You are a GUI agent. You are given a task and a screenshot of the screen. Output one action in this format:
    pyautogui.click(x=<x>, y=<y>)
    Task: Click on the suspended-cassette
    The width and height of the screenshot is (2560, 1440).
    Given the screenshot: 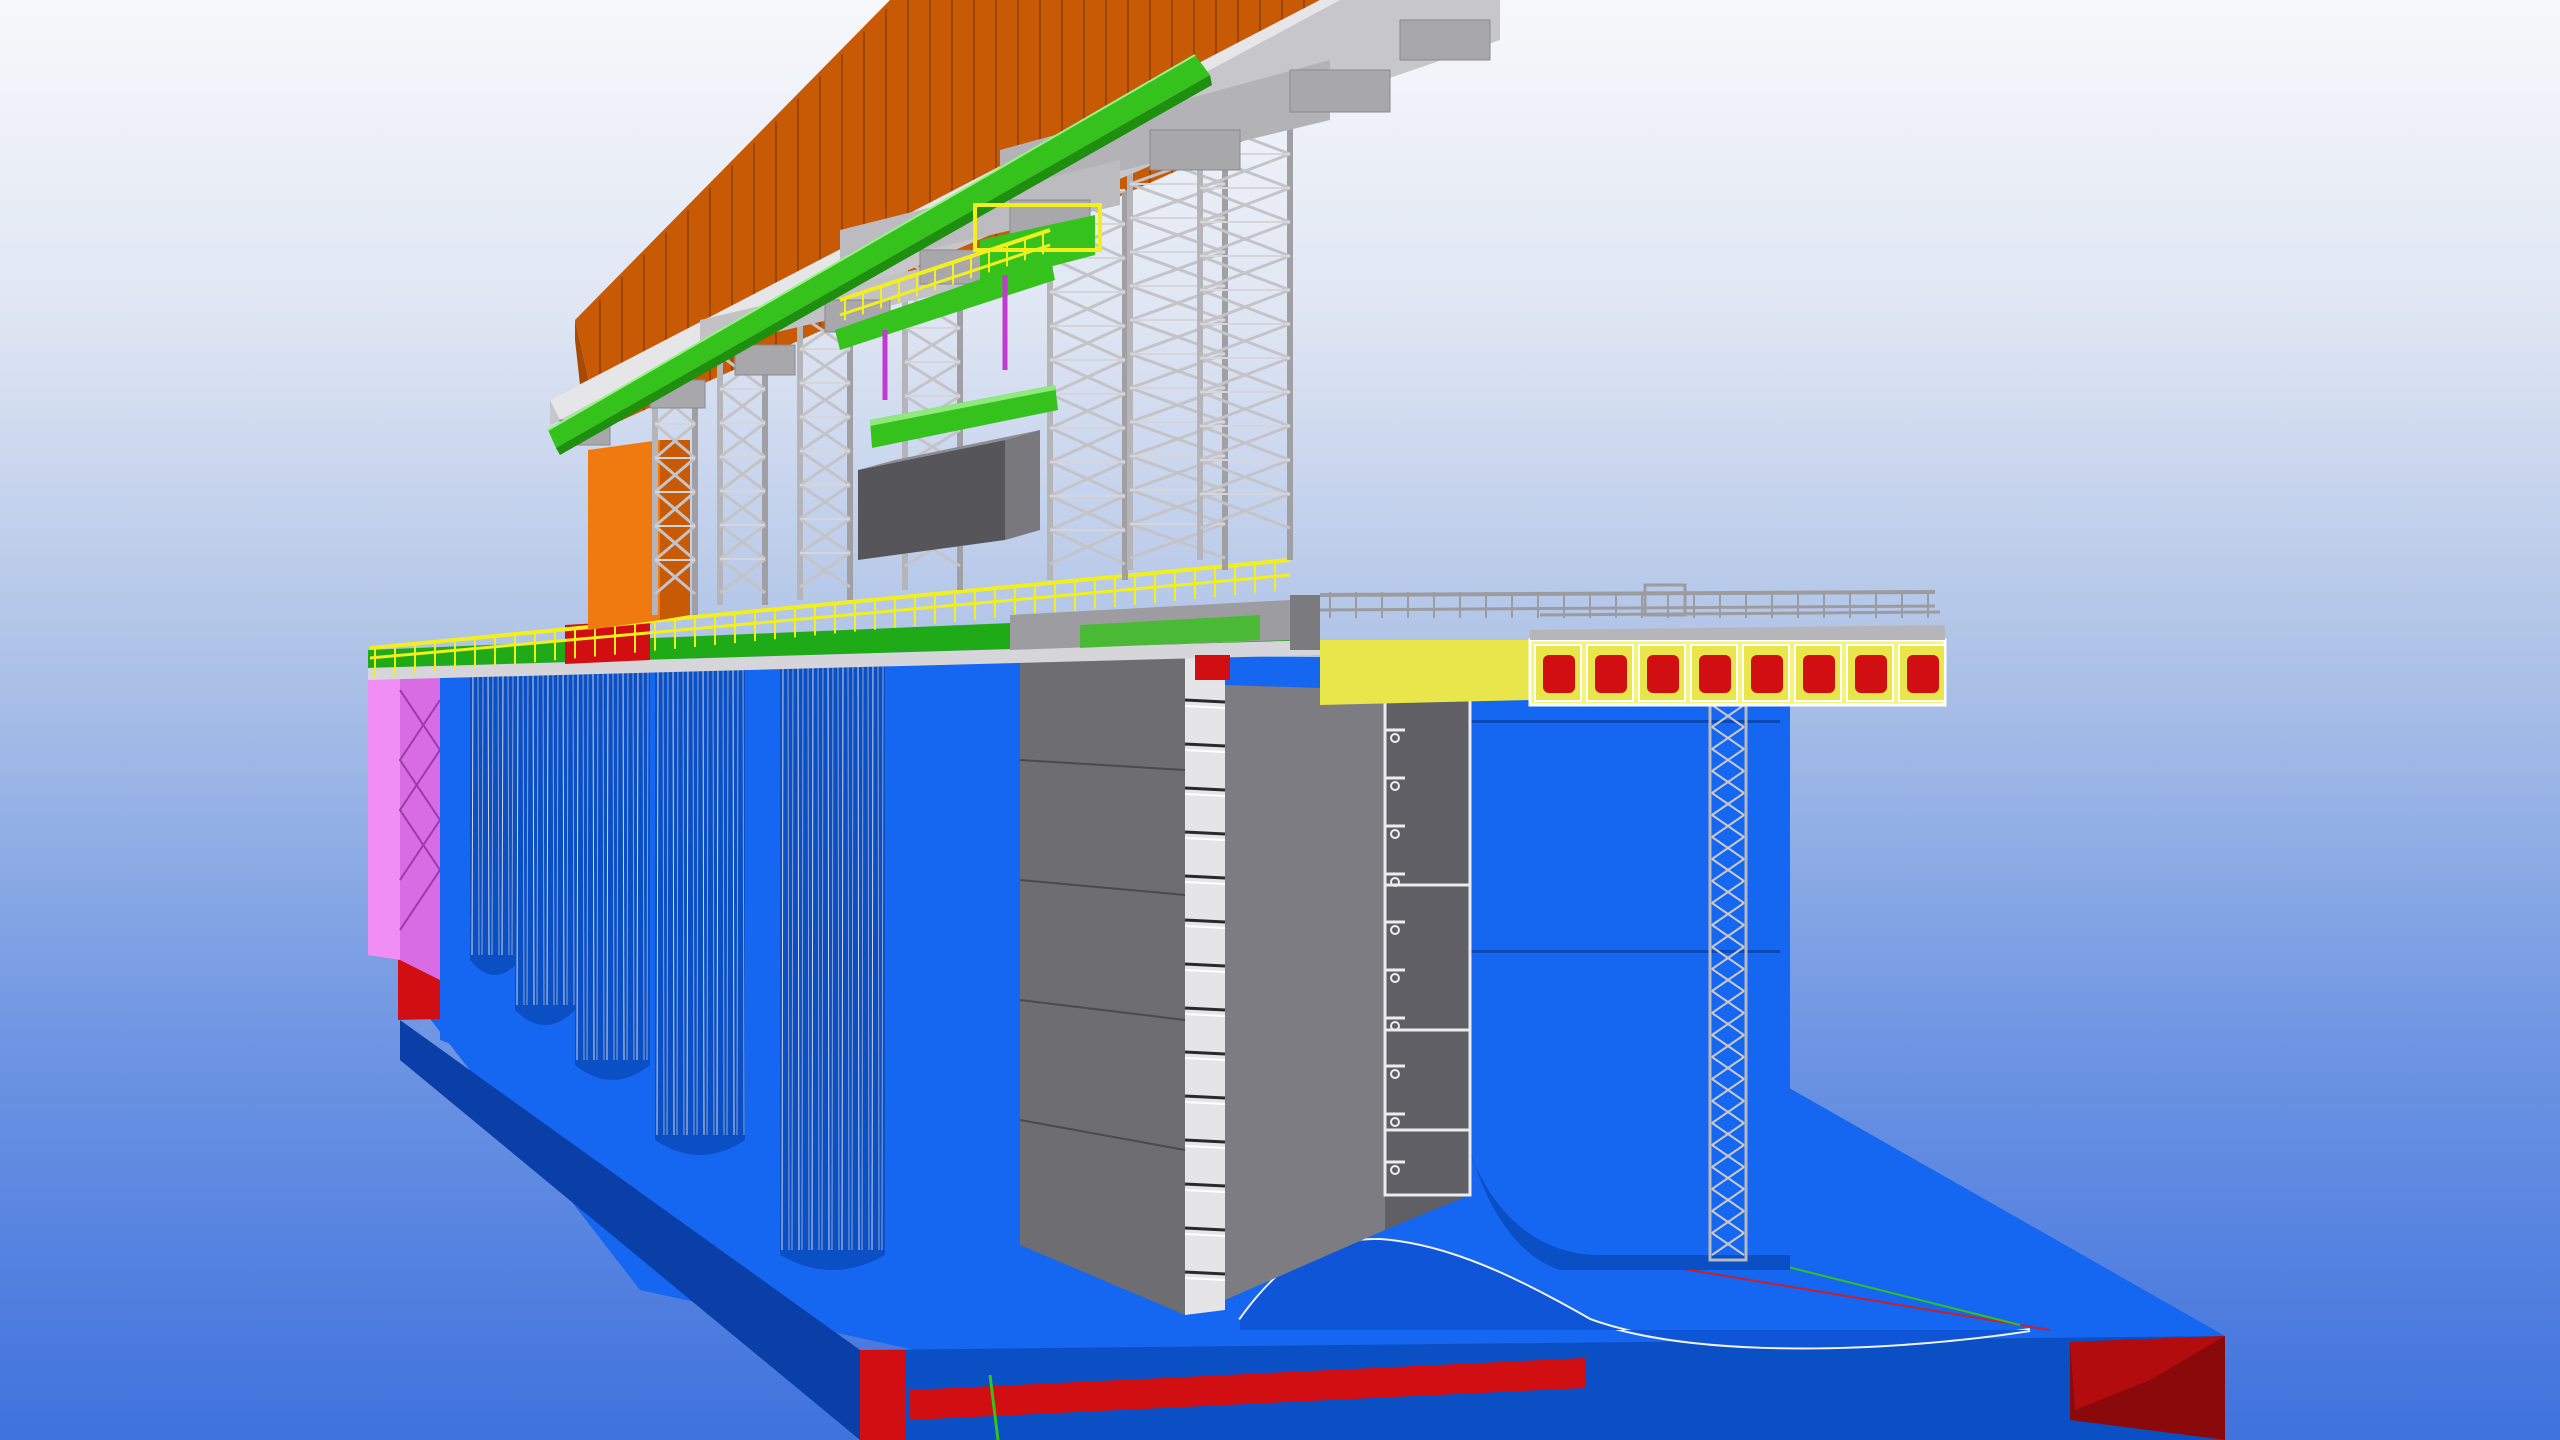 What is the action you would take?
    pyautogui.click(x=949, y=495)
    